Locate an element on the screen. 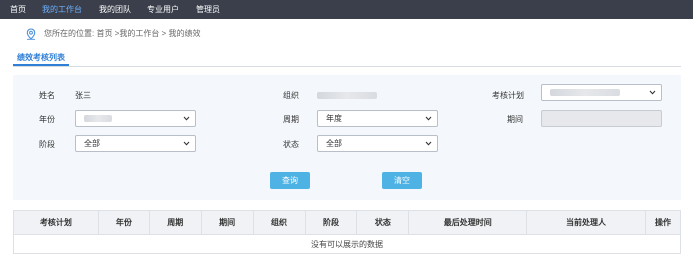 Image resolution: width=693 pixels, height=262 pixels. nav-item-my-workbench: 我的工作台 is located at coordinates (62, 9).